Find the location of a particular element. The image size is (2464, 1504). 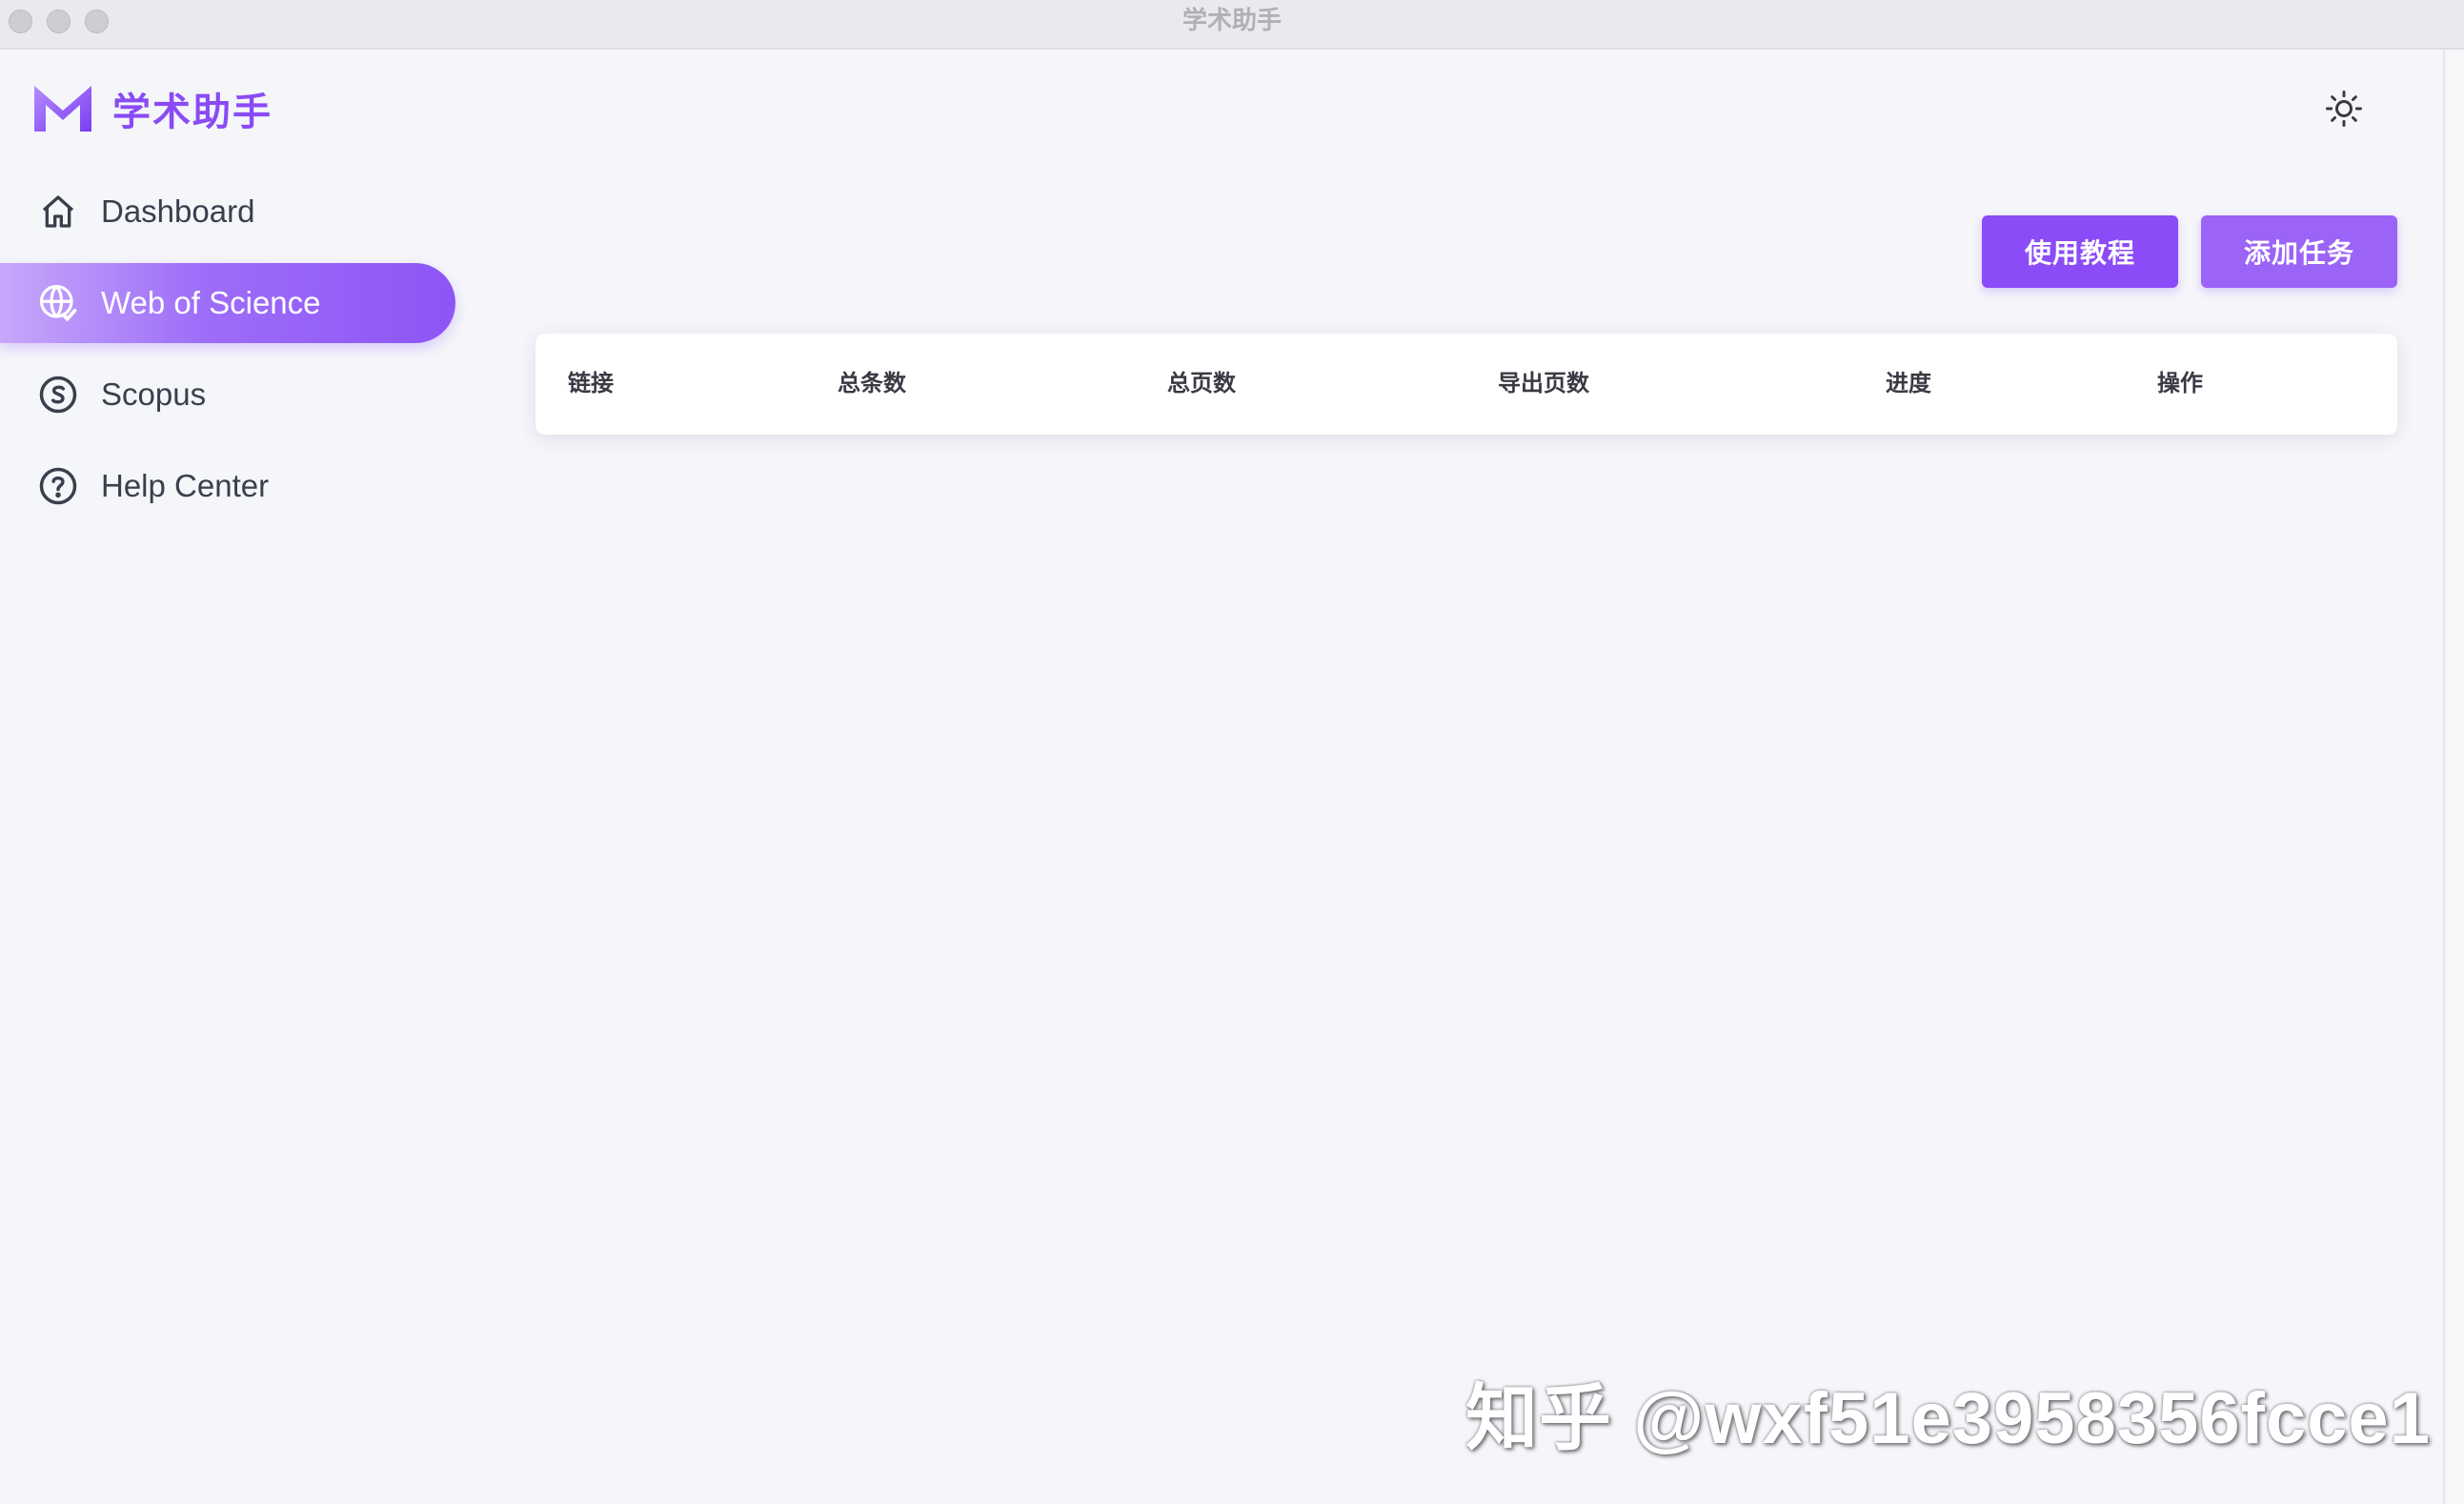

task-table: 链接 总条数 总页数 导出页数 进度 操作 is located at coordinates (1466, 384).